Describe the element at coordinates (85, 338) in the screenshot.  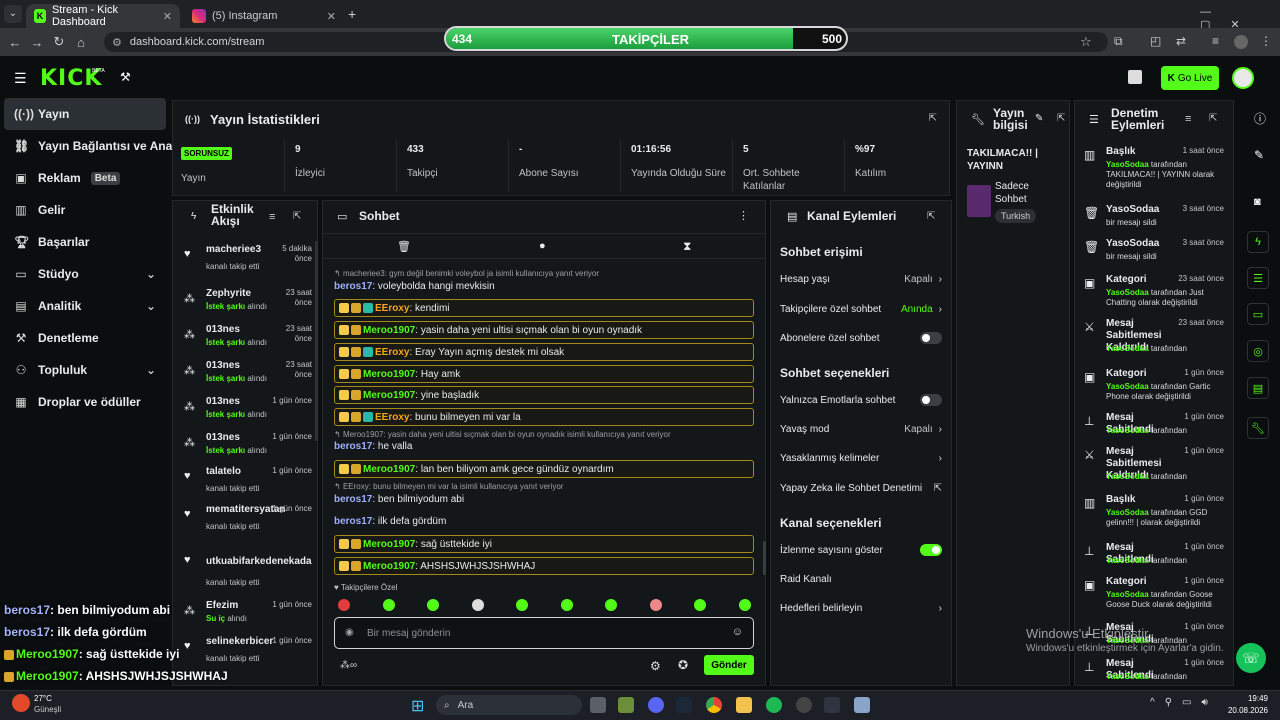
I see `sidebar-item-moderation: ⚒ Denetleme` at that location.